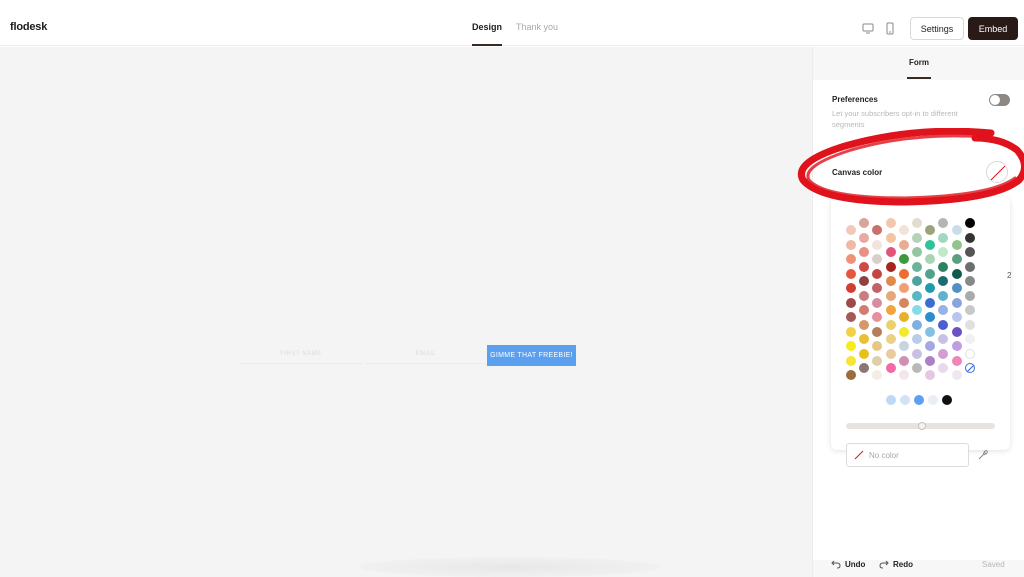 This screenshot has height=577, width=1024. Describe the element at coordinates (28, 27) in the screenshot. I see `logo: flodesk` at that location.